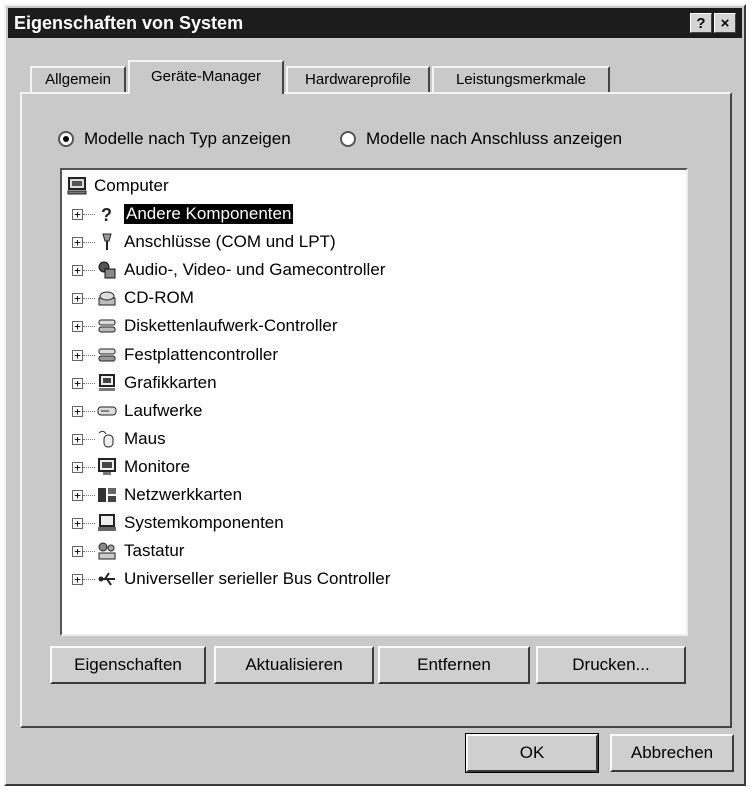 The width and height of the screenshot is (750, 790). Describe the element at coordinates (159, 297) in the screenshot. I see `tree-item-label: CD-ROM` at that location.